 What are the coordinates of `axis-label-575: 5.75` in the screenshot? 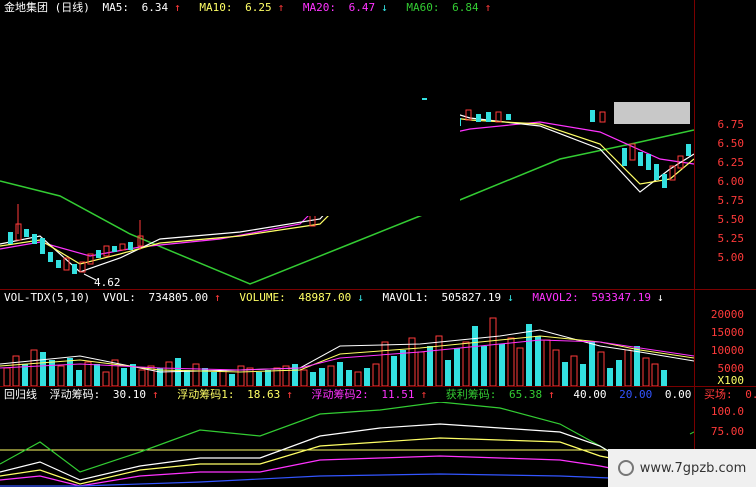 It's located at (731, 200).